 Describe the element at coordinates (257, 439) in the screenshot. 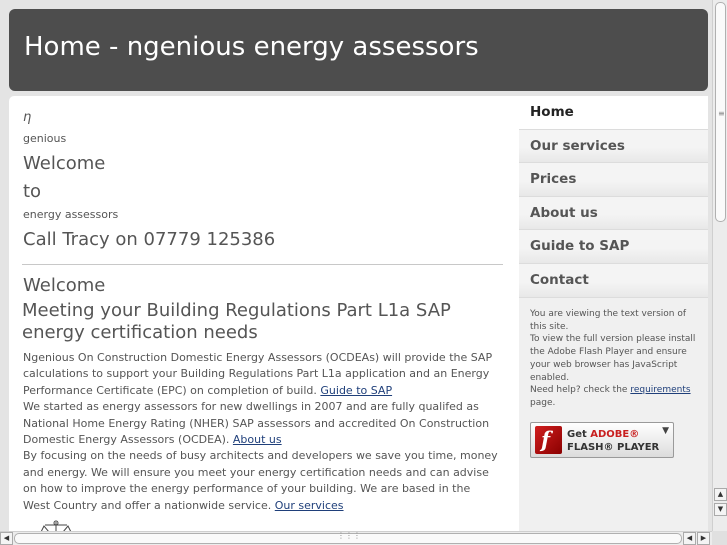

I see `about-us-link: About us` at that location.